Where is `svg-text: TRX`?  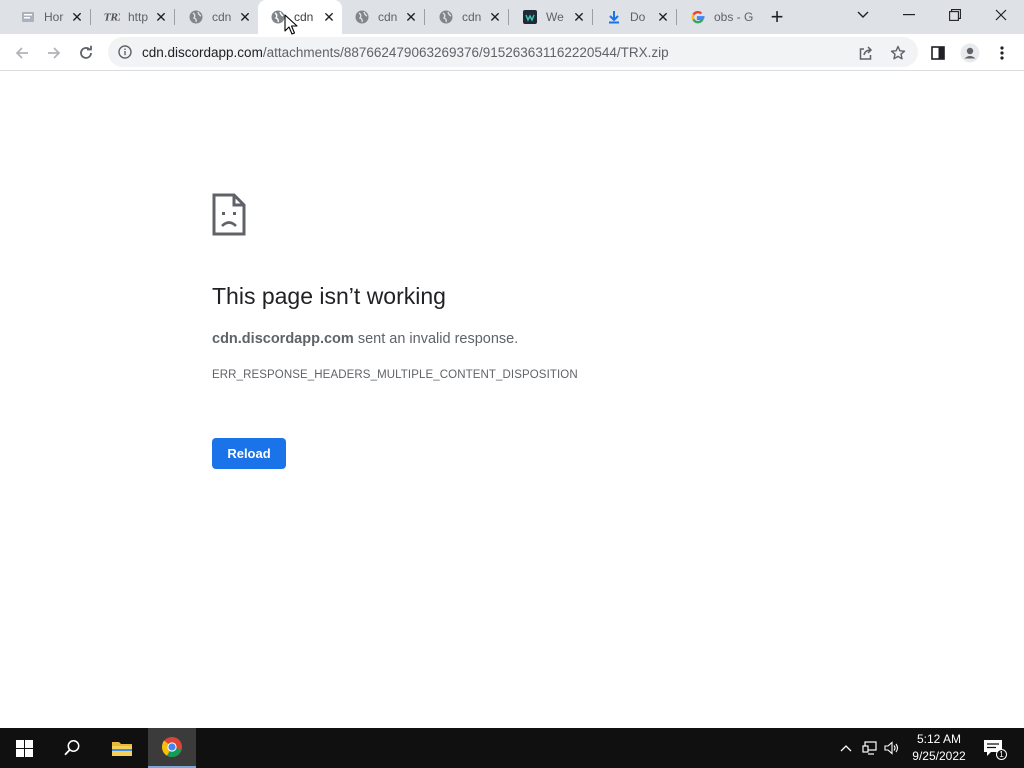
svg-text: TRX is located at coordinates (112, 18).